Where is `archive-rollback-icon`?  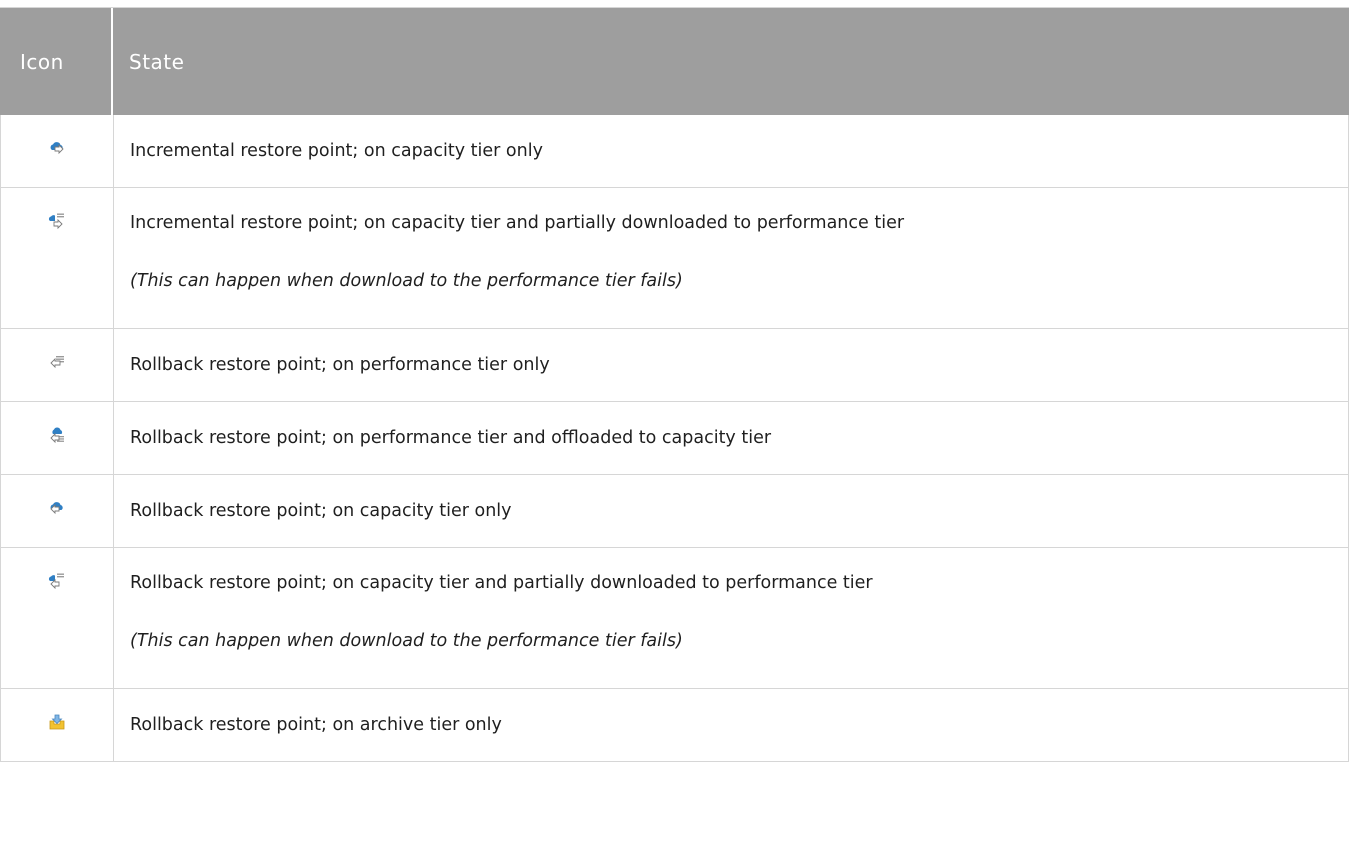
archive-rollback-icon is located at coordinates (57, 737).